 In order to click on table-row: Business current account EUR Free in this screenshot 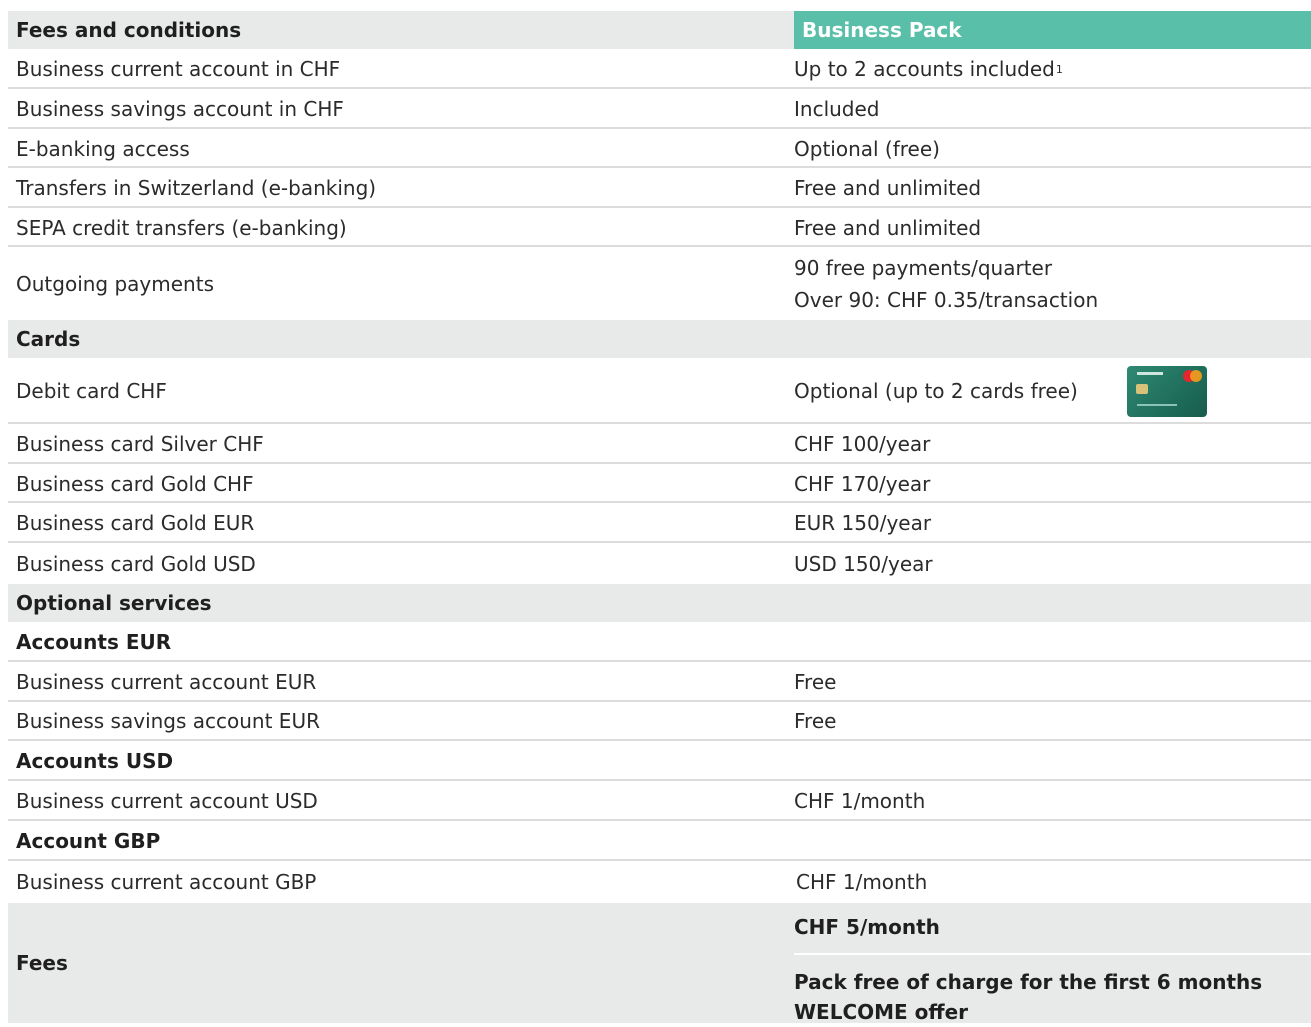, I will do `click(659, 683)`.